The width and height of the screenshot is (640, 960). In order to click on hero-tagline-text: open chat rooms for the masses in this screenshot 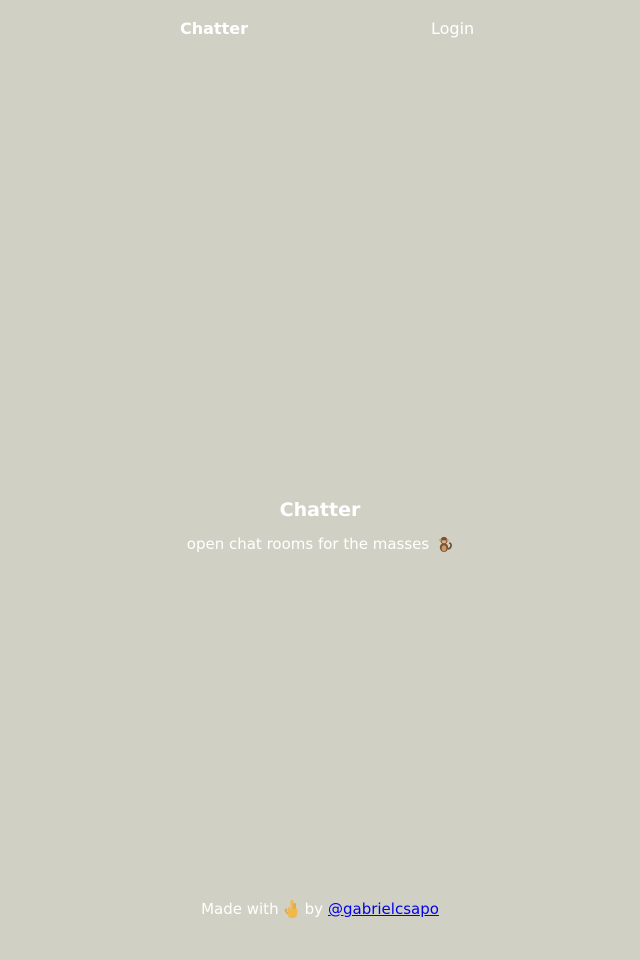, I will do `click(308, 544)`.